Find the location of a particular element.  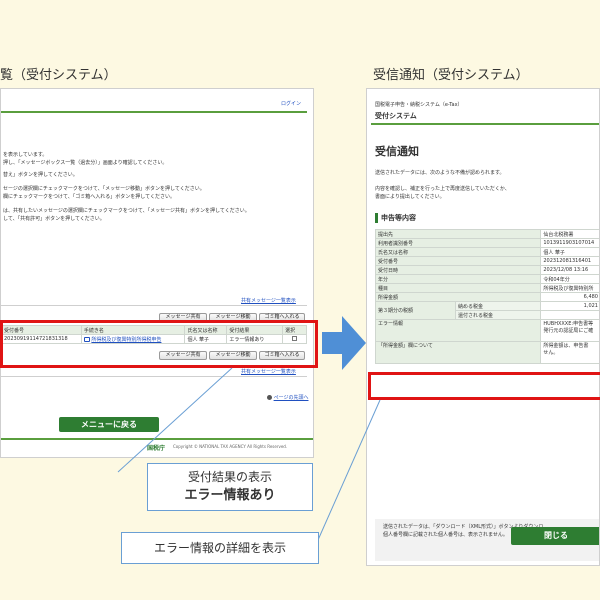

result-leader-line is located at coordinates (175, 420).